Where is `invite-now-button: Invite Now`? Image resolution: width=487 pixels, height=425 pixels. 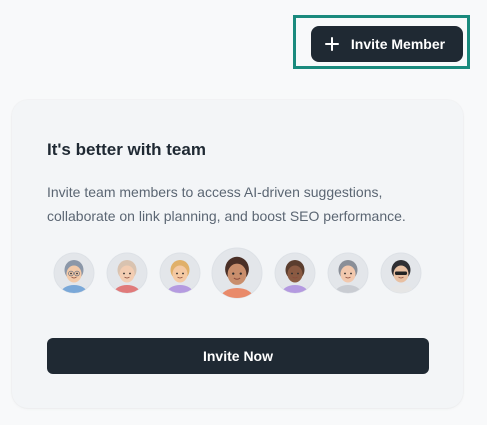 invite-now-button: Invite Now is located at coordinates (238, 356).